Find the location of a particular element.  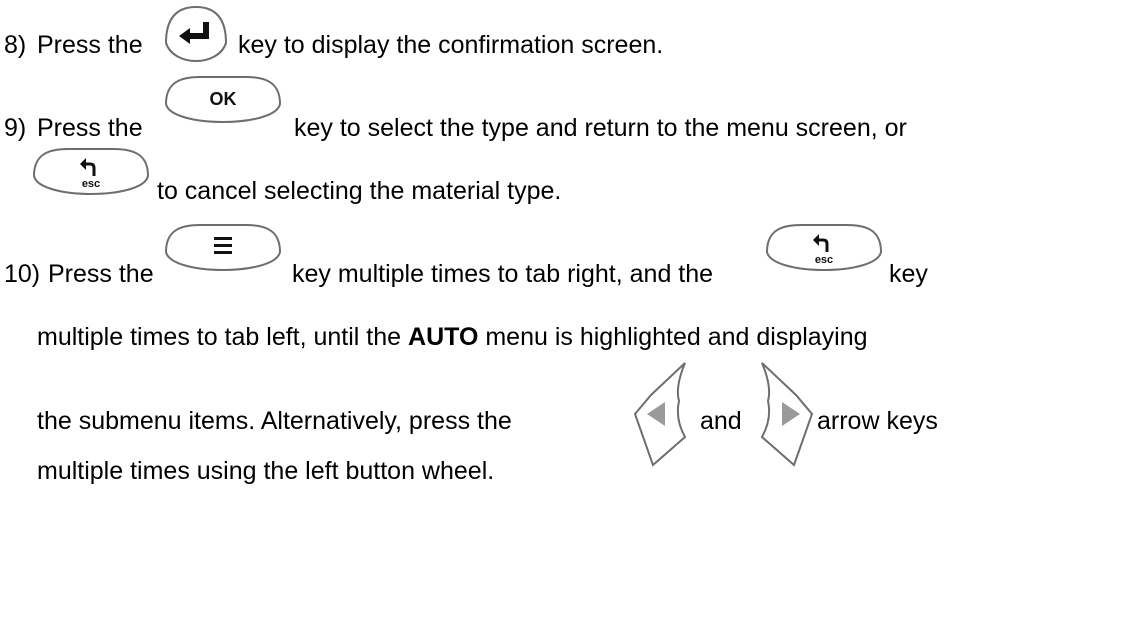

left-arrow-key-icon is located at coordinates (660, 414).